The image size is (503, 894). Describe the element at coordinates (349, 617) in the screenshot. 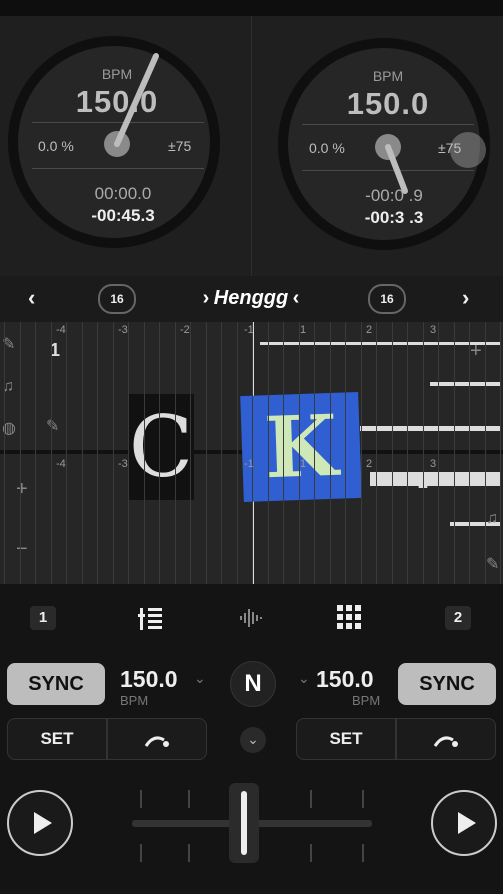

I see `pads-grid-icon` at that location.